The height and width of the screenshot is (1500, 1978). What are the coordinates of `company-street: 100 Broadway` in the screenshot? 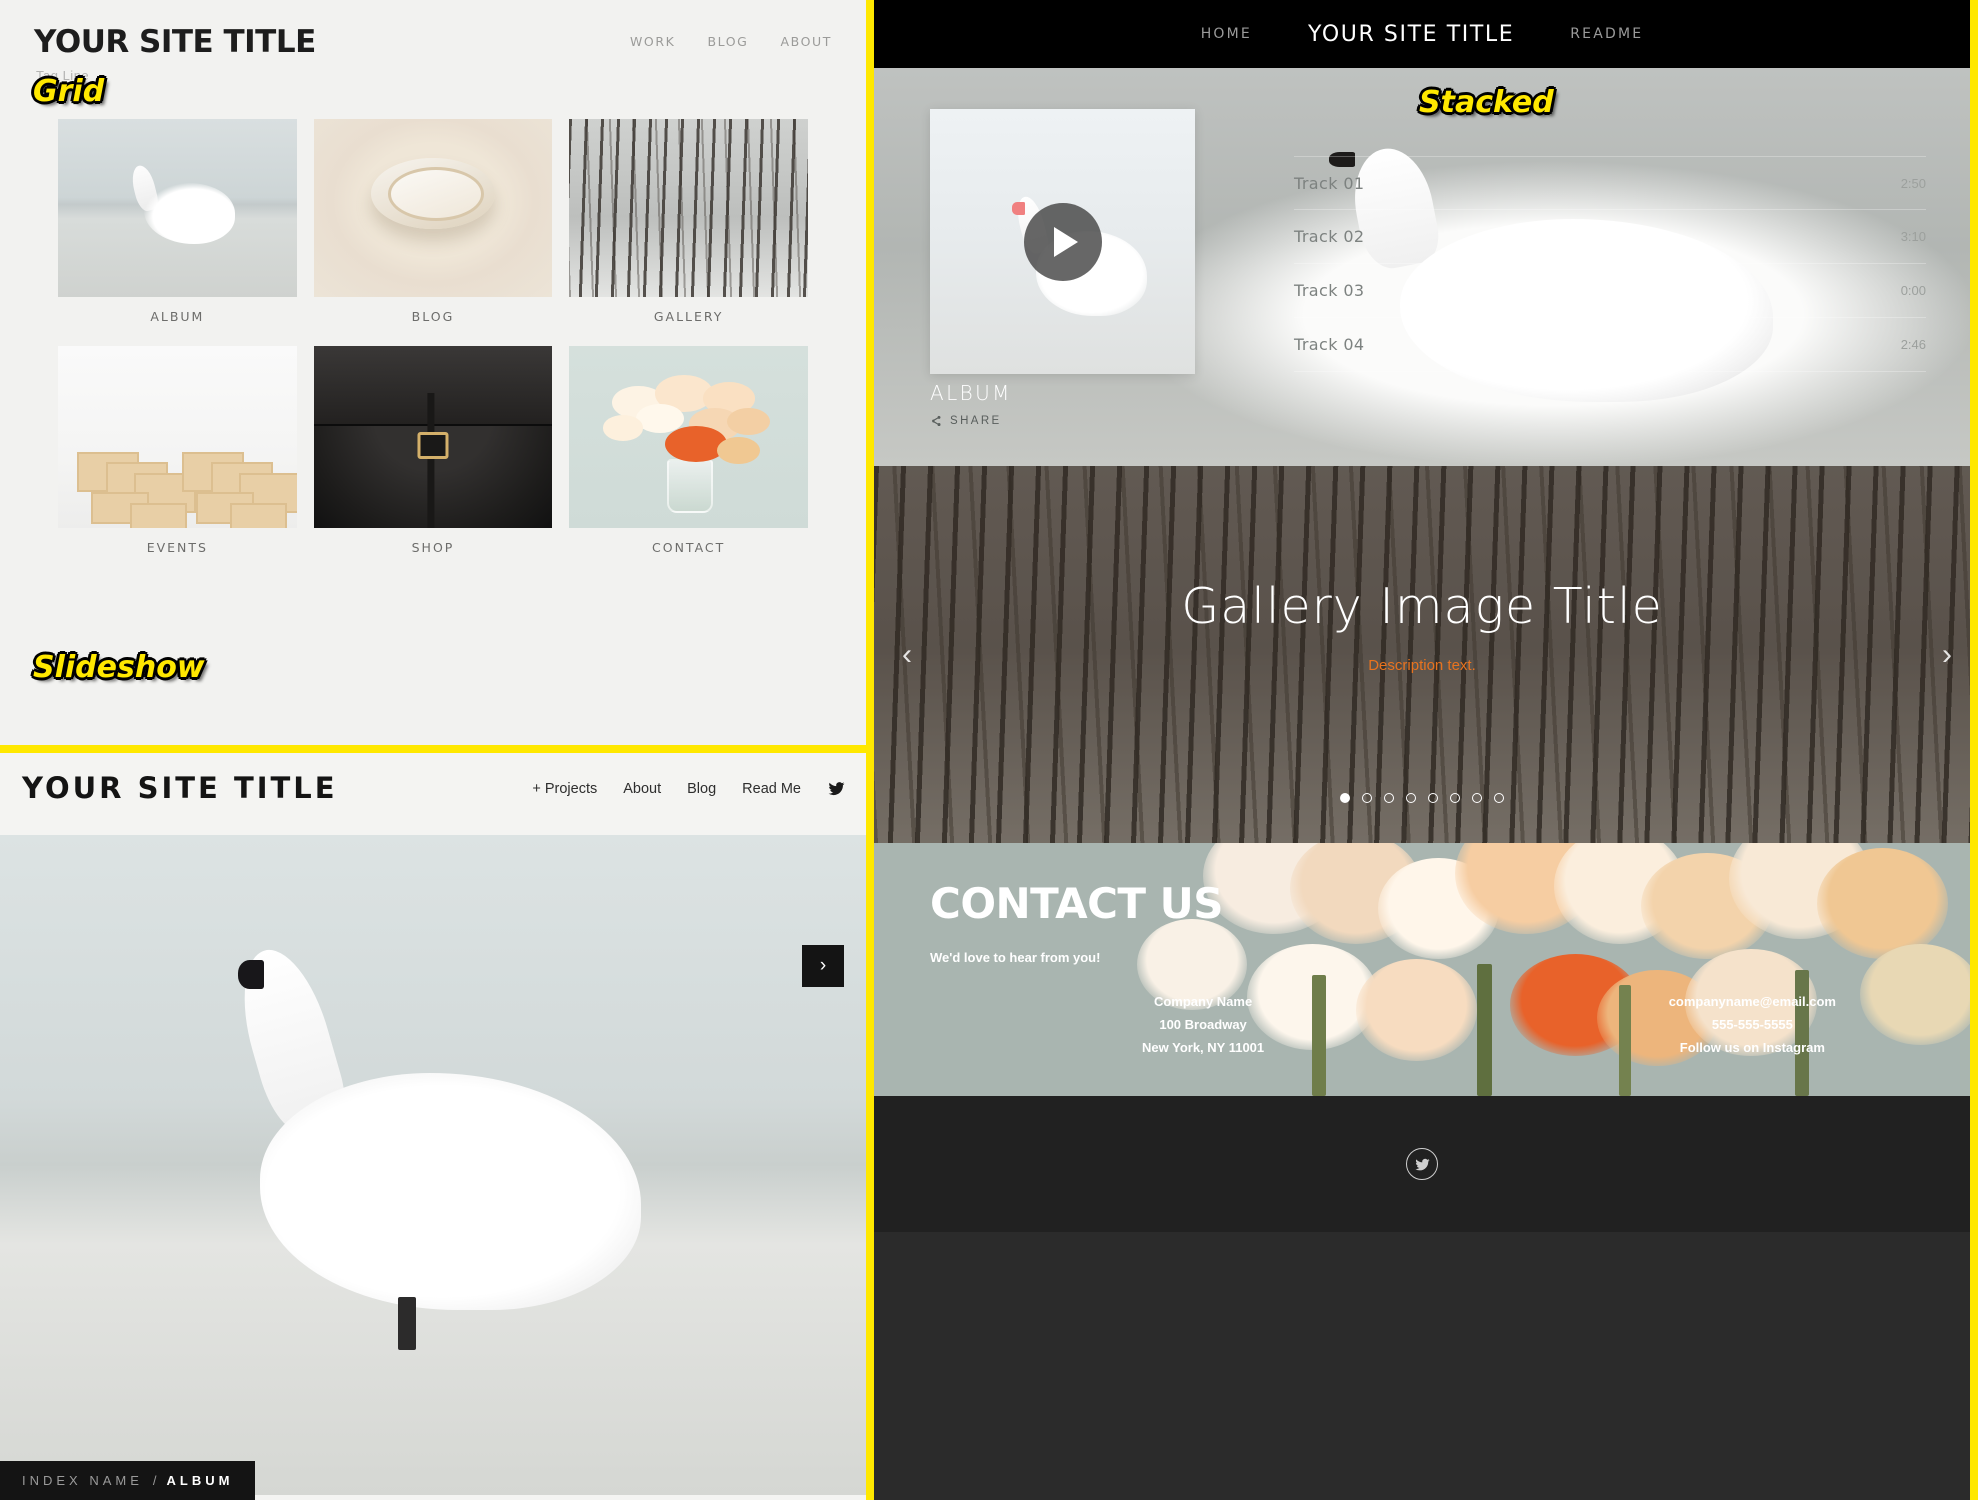 It's located at (1203, 1024).